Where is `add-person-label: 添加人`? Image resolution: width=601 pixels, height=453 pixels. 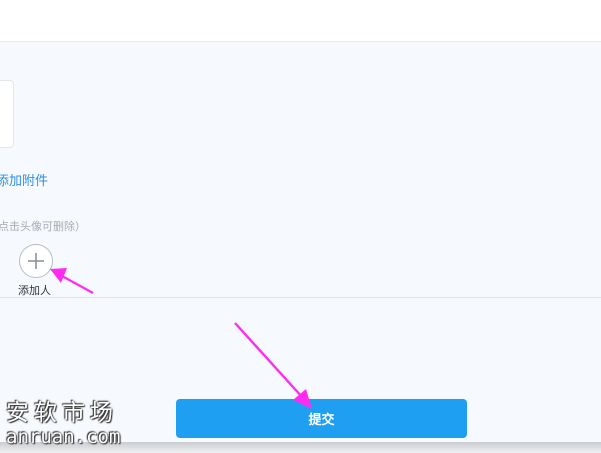
add-person-label: 添加人 is located at coordinates (34, 290).